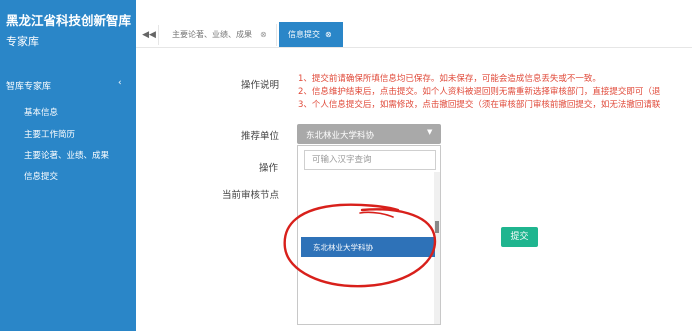  I want to click on recommend-unit-label: 推荐单位, so click(260, 136).